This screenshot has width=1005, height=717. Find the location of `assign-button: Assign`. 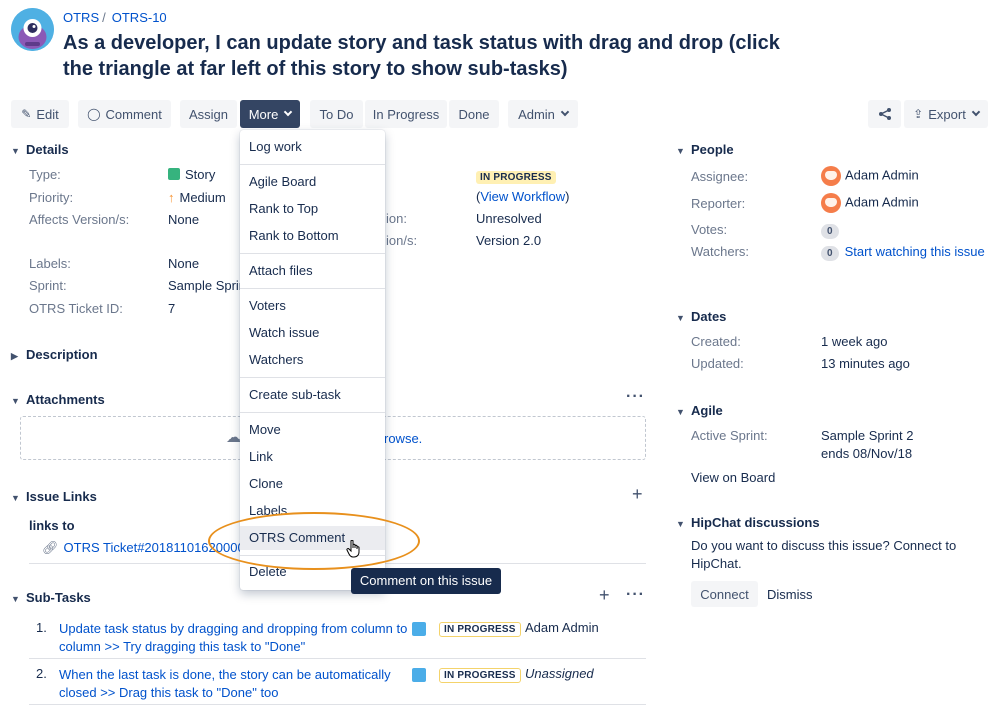

assign-button: Assign is located at coordinates (208, 114).